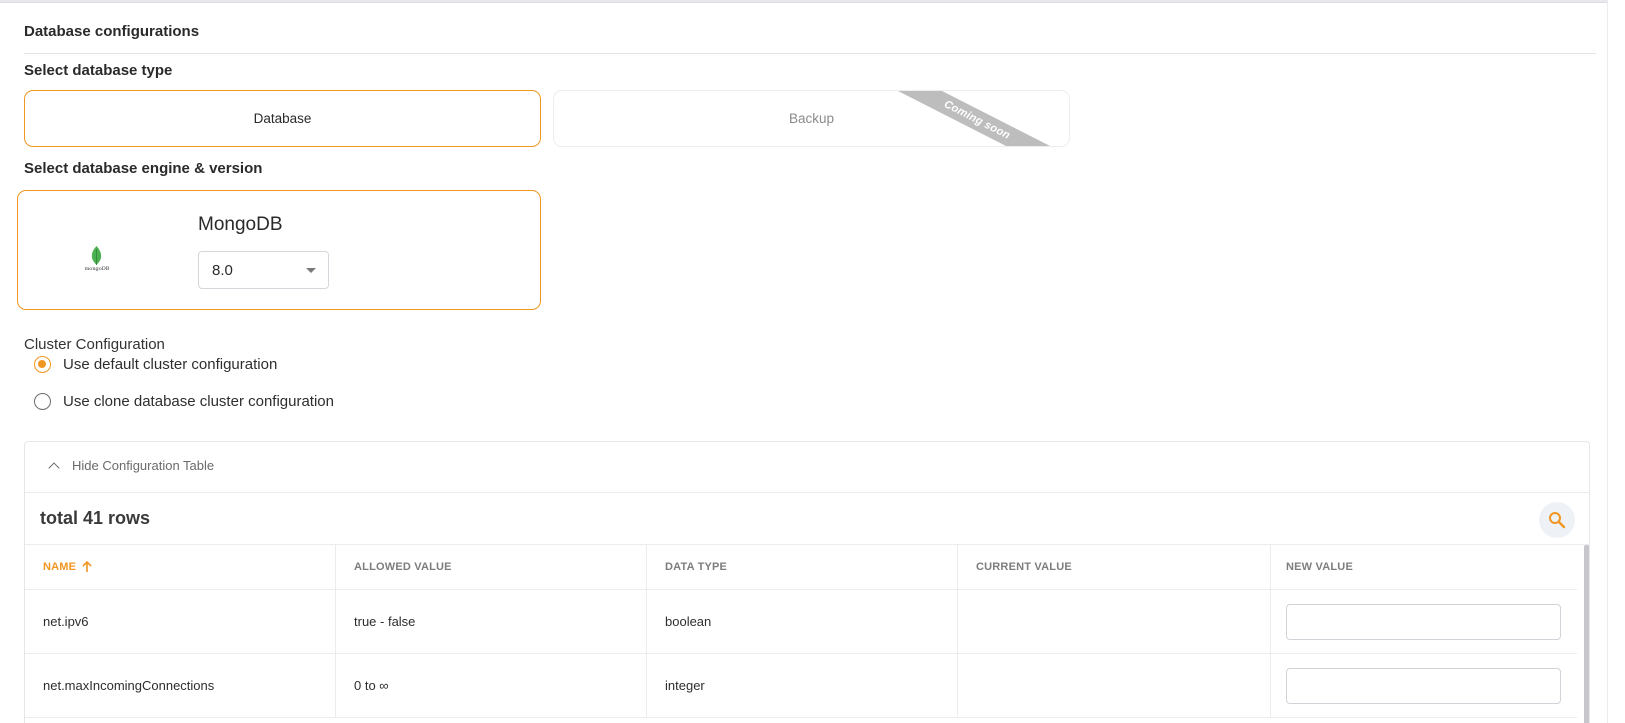  Describe the element at coordinates (180, 685) in the screenshot. I see `cell-name: net.maxIncomingConnections` at that location.